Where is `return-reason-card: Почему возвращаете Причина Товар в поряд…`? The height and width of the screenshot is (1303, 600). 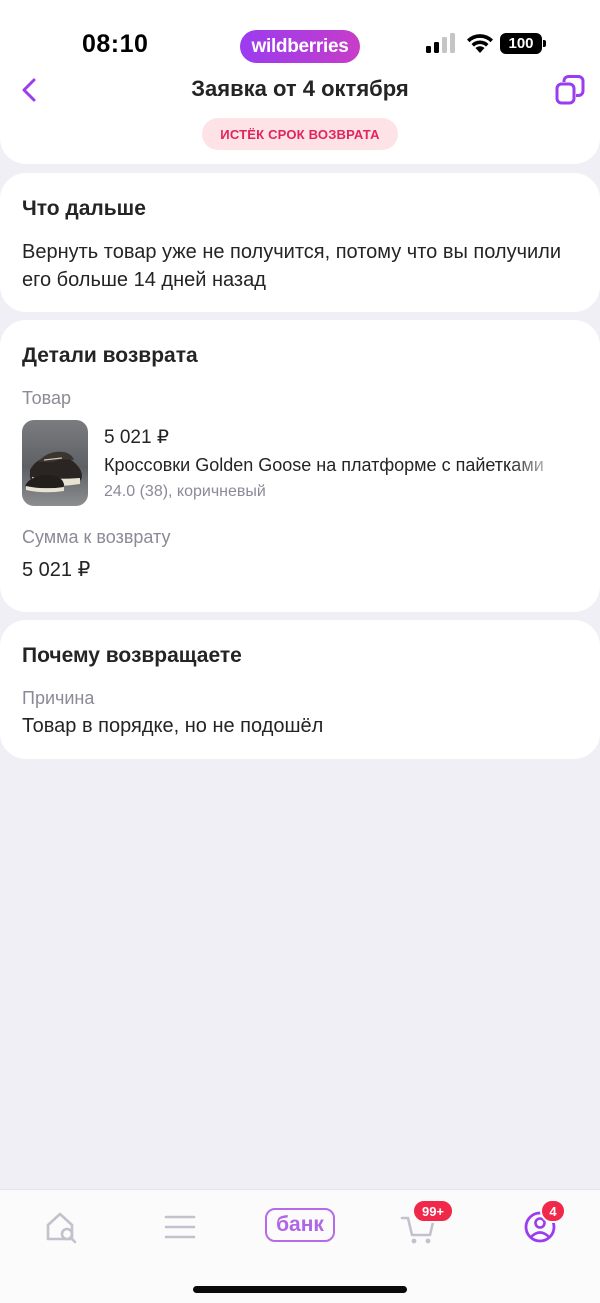 return-reason-card: Почему возвращаете Причина Товар в поряд… is located at coordinates (300, 689).